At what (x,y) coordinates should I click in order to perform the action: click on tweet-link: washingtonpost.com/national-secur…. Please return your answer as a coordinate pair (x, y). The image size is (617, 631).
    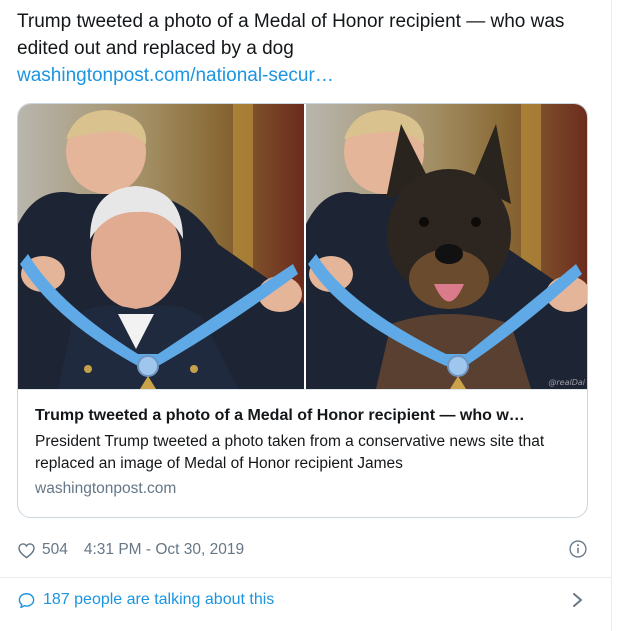
    Looking at the image, I should click on (307, 75).